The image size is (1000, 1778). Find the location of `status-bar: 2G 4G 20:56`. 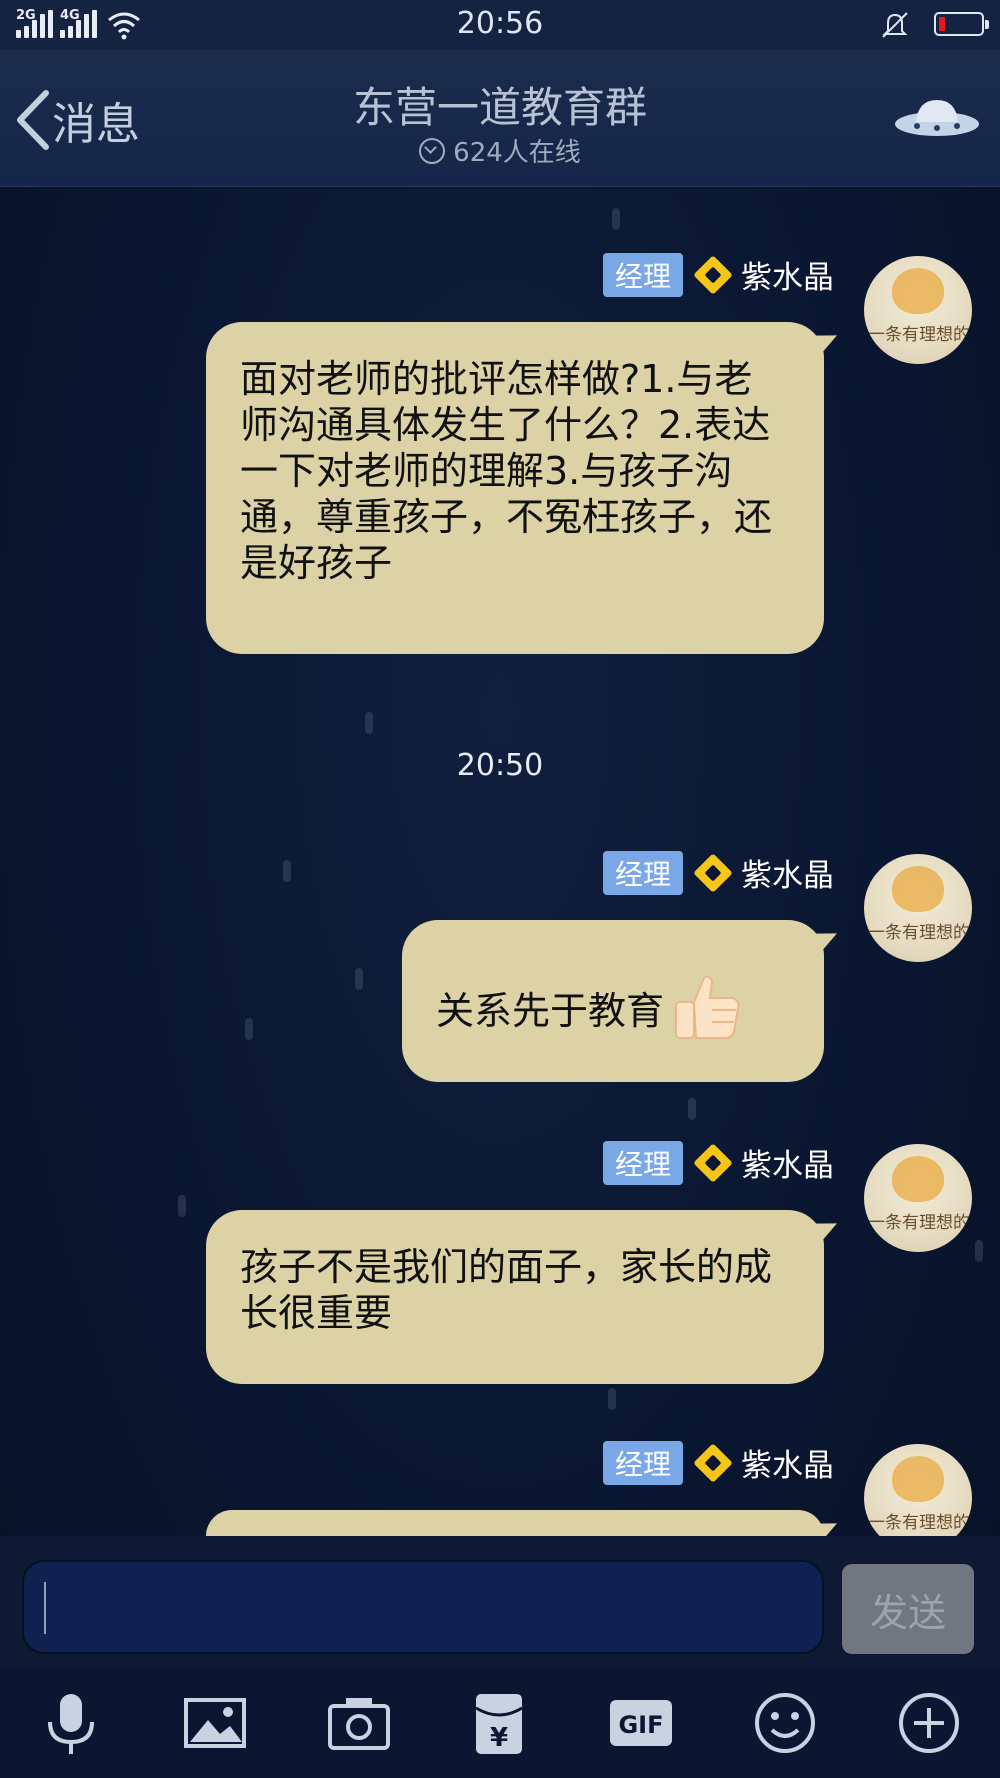

status-bar: 2G 4G 20:56 is located at coordinates (500, 25).